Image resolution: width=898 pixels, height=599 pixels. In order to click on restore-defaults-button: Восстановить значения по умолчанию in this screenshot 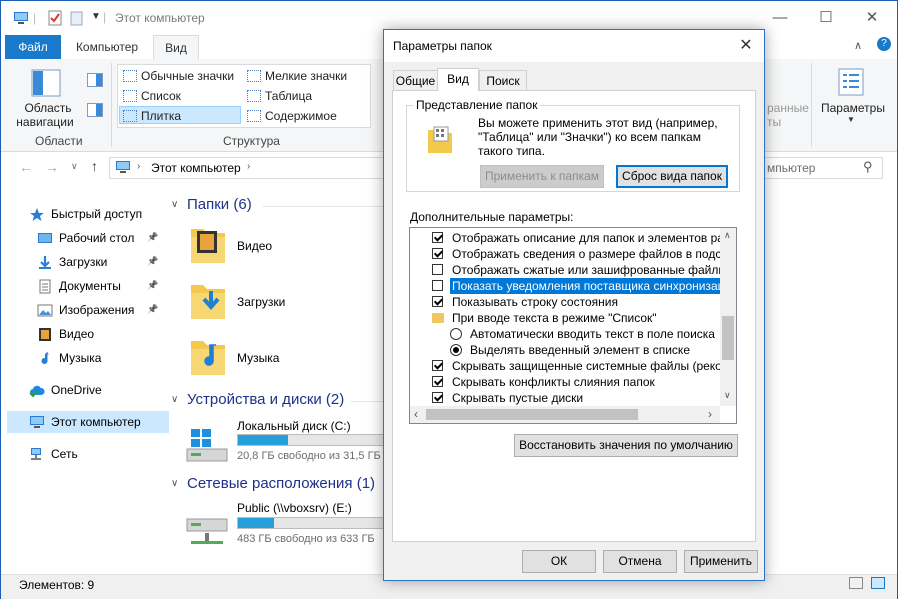, I will do `click(626, 445)`.